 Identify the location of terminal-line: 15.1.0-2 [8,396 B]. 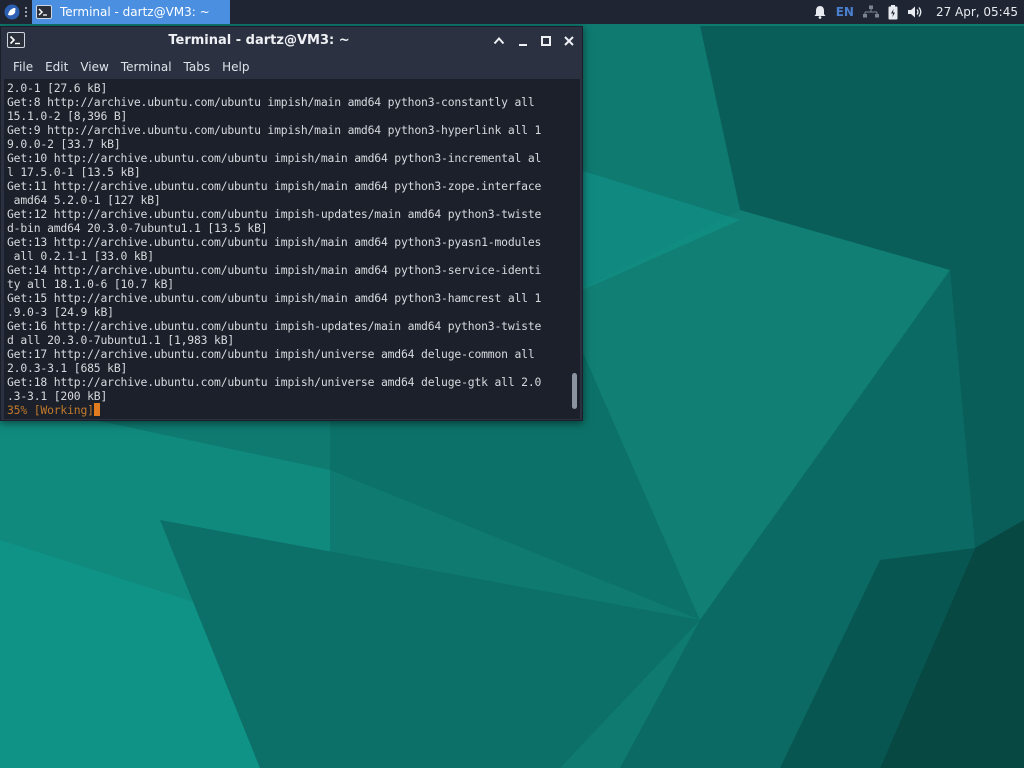
(67, 116).